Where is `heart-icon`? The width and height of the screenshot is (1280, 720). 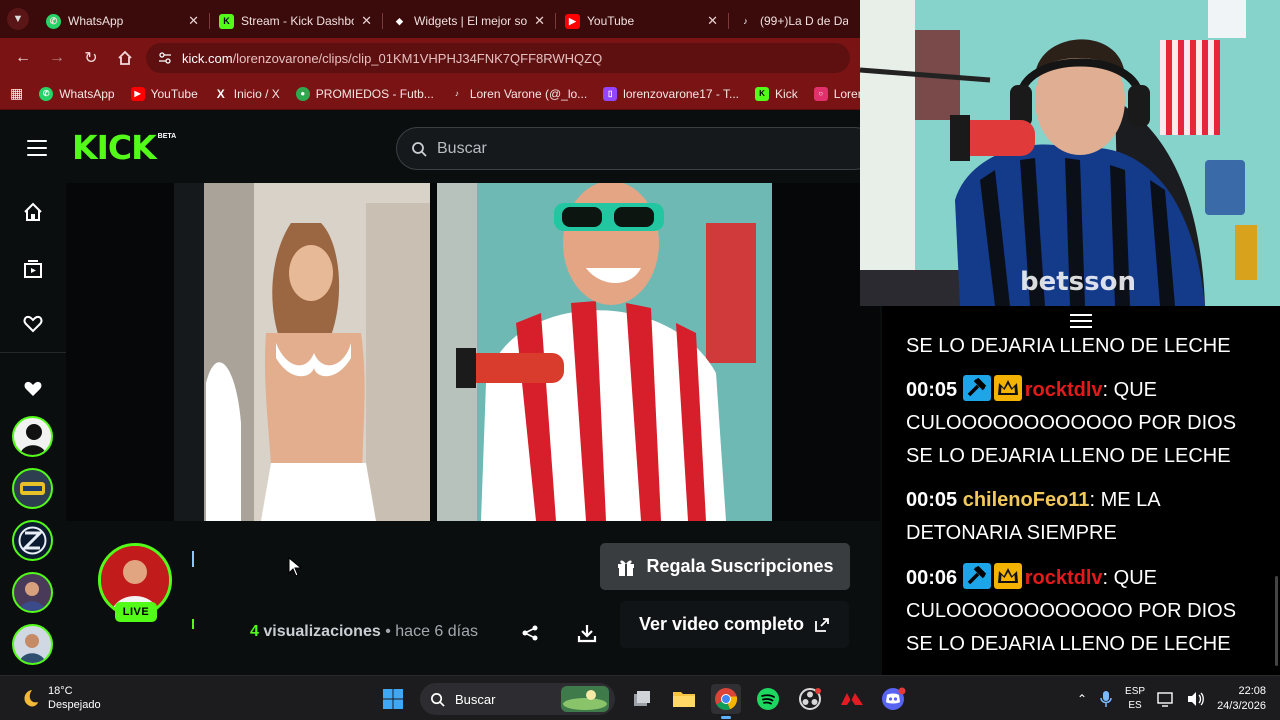 heart-icon is located at coordinates (33, 388).